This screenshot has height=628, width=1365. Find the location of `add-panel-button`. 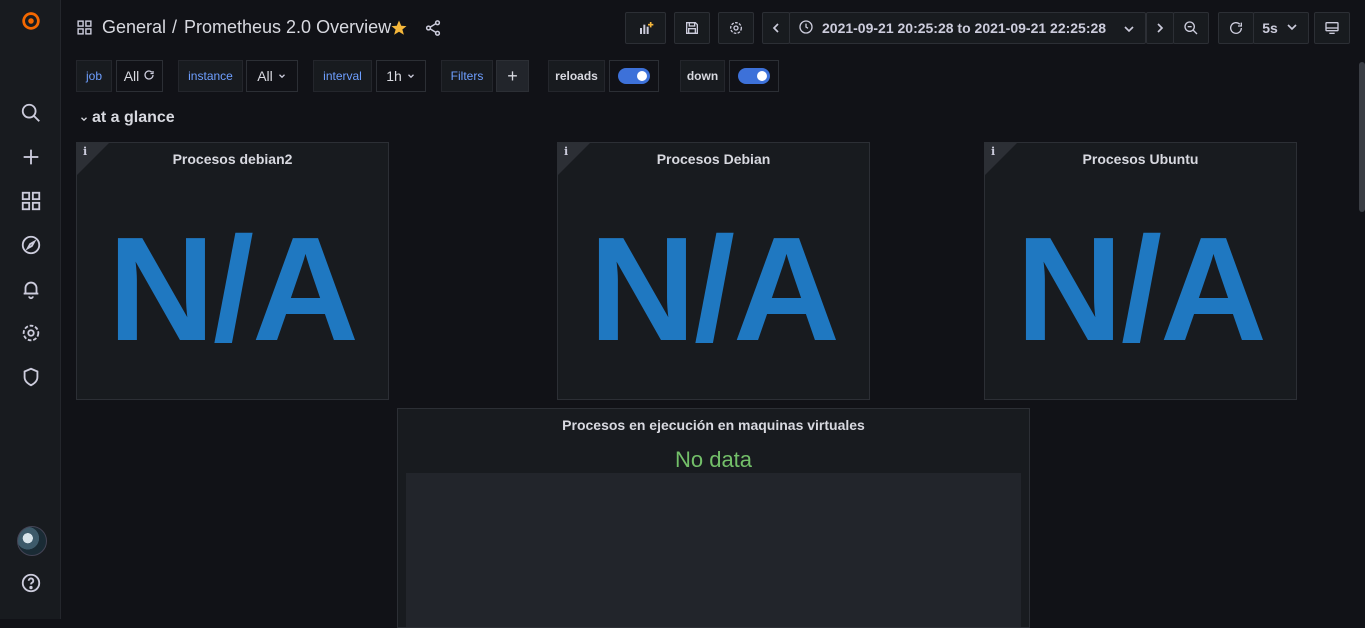

add-panel-button is located at coordinates (645, 28).